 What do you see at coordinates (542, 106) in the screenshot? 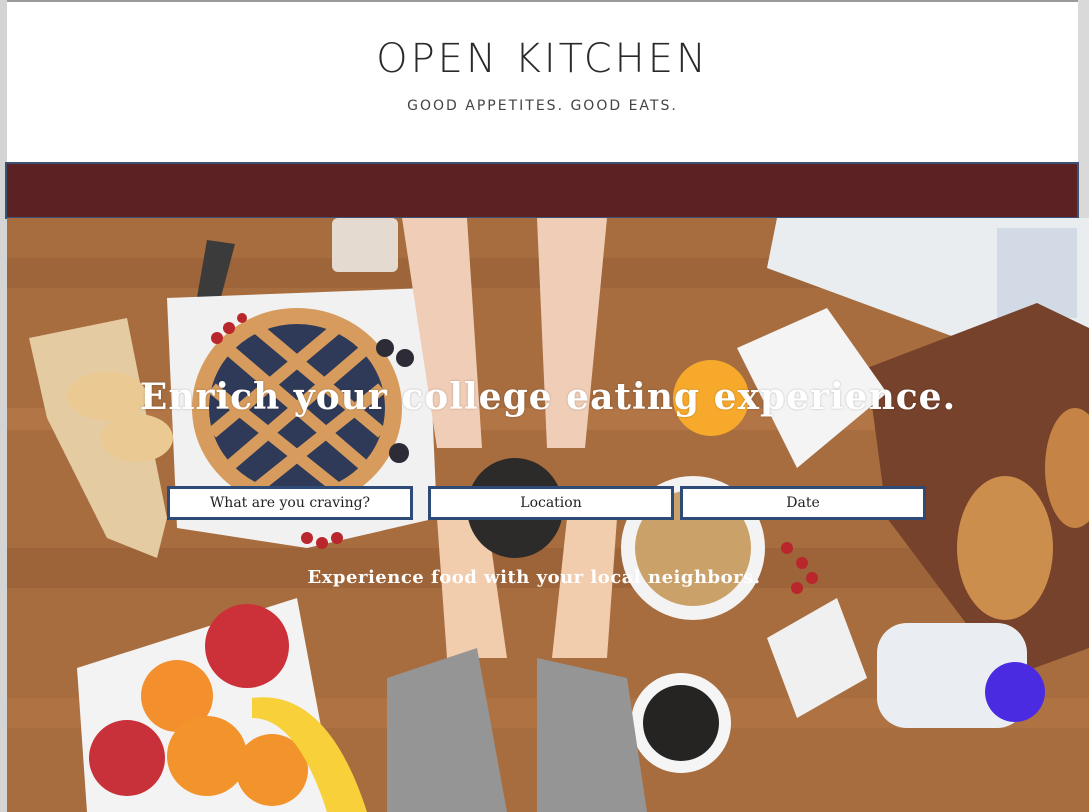
I see `site-tagline: GOOD APPETITES. GOOD EATS.` at bounding box center [542, 106].